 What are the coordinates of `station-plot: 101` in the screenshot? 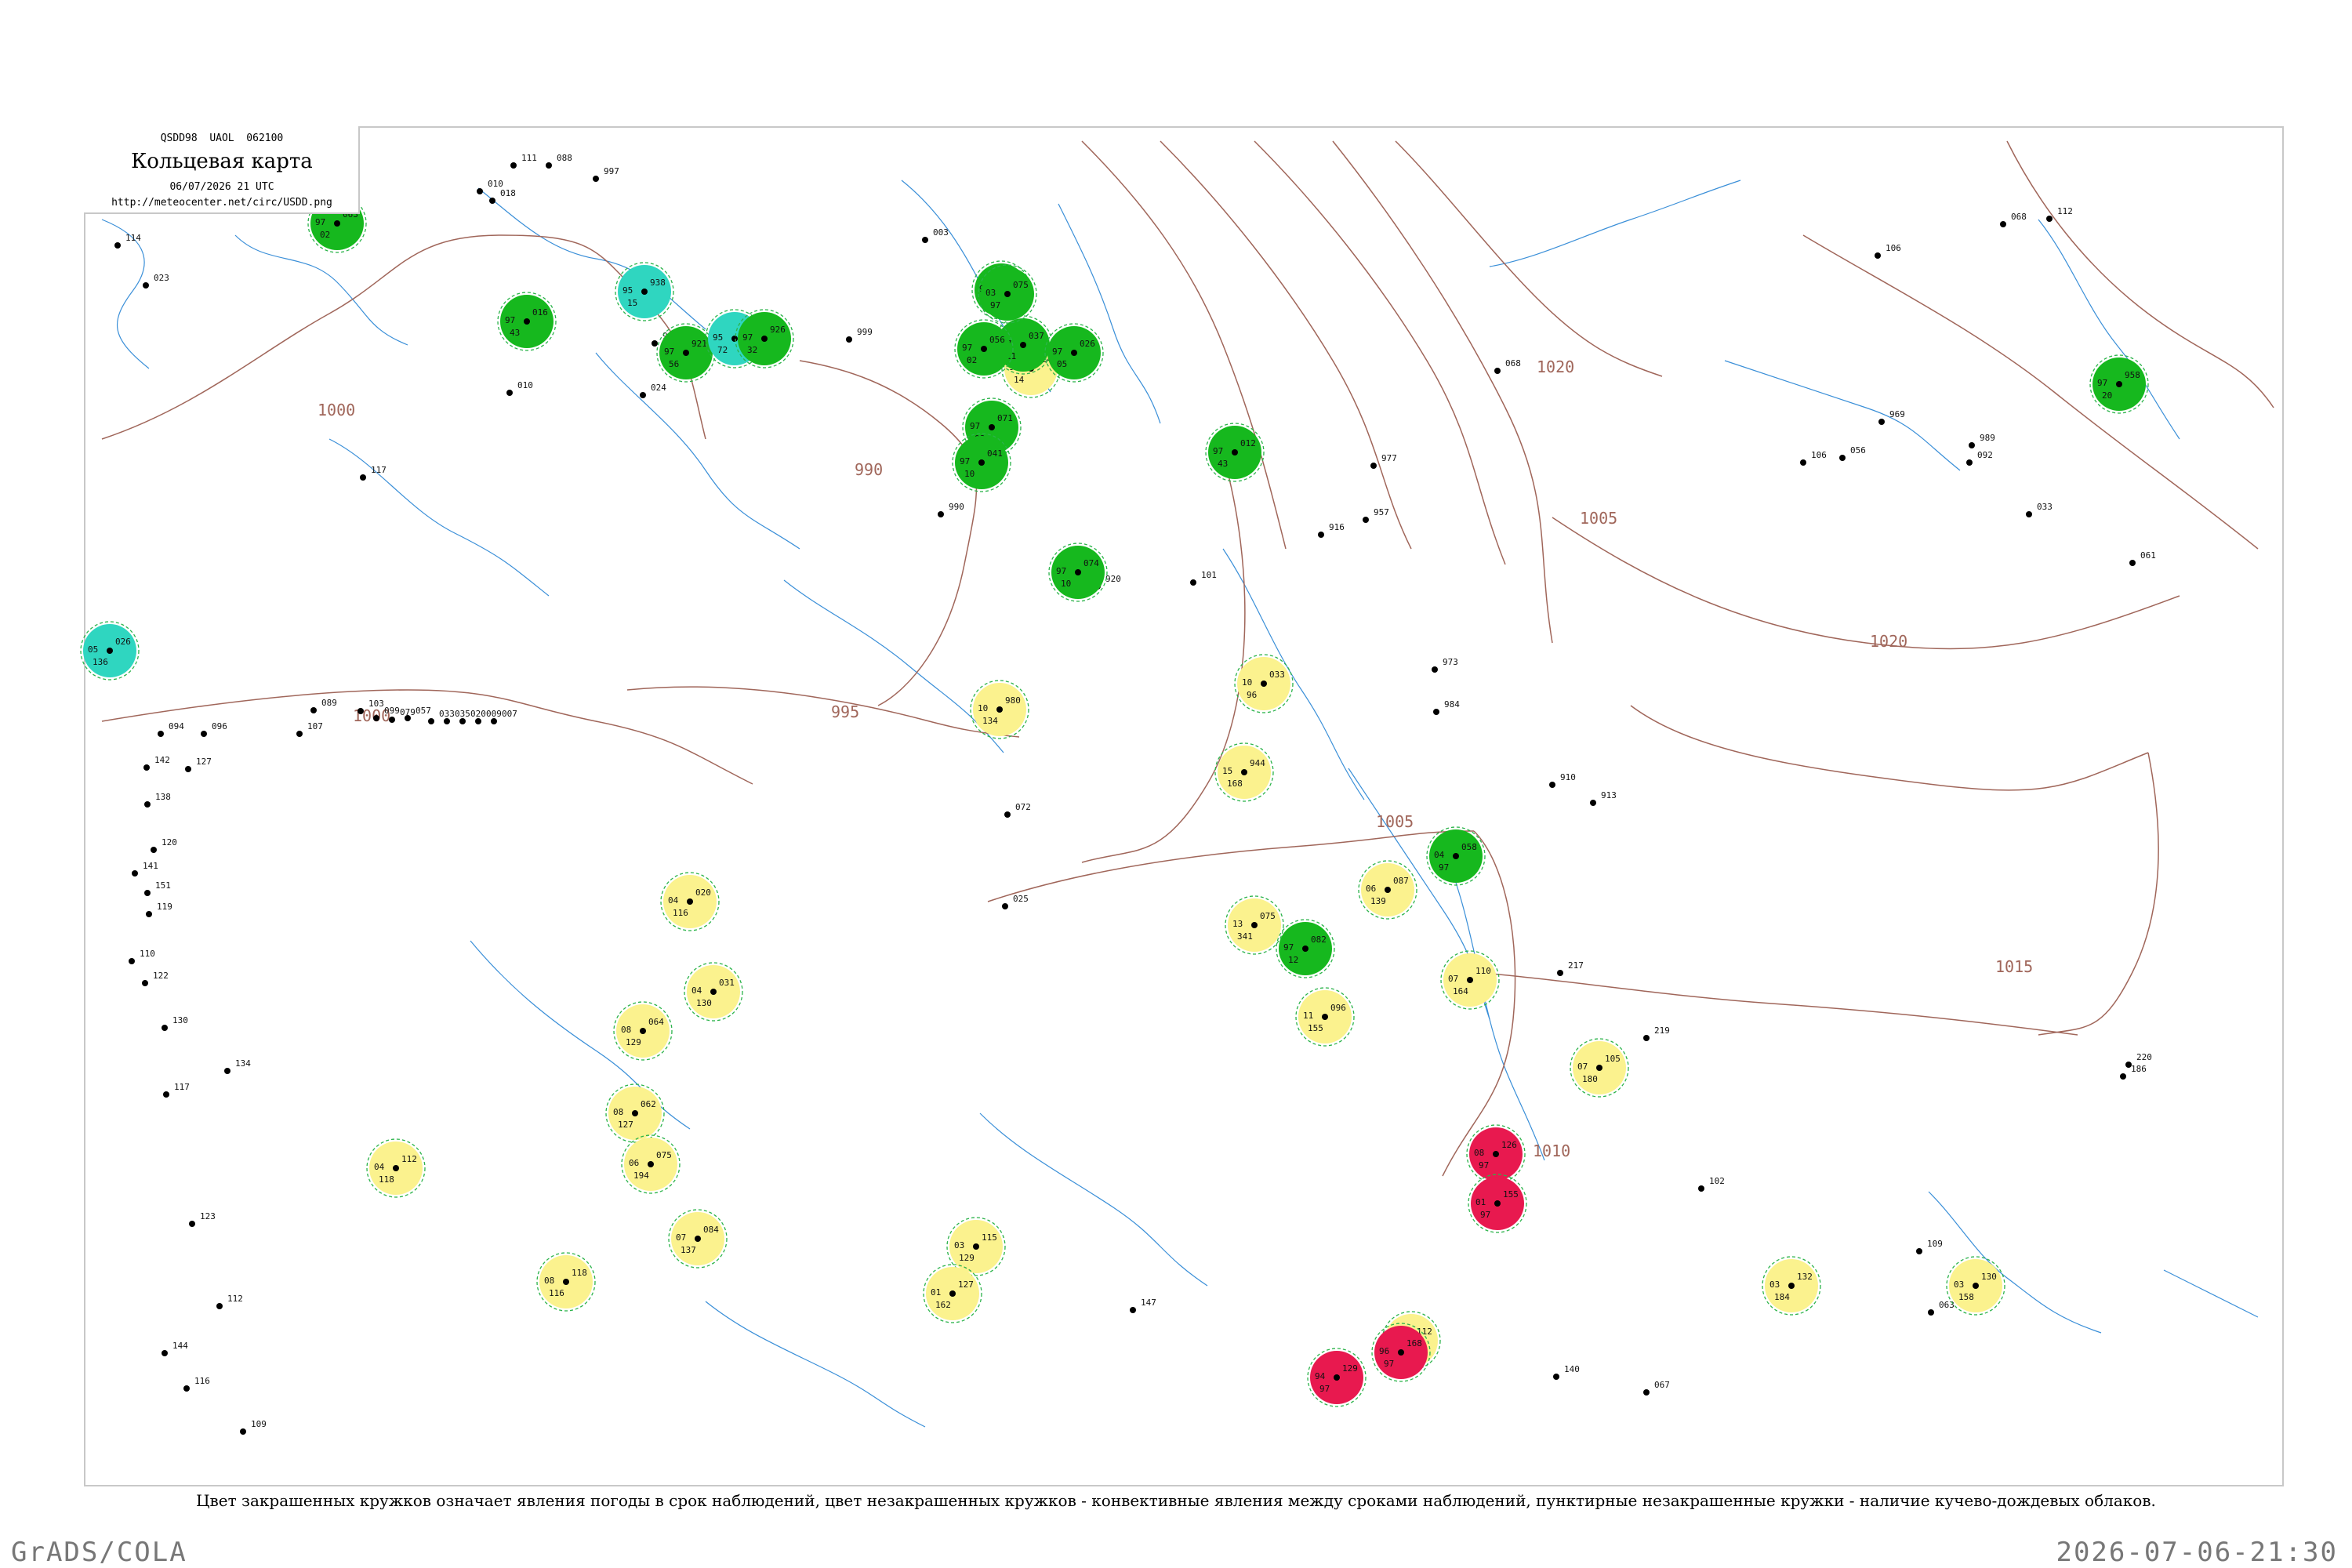 It's located at (1203, 578).